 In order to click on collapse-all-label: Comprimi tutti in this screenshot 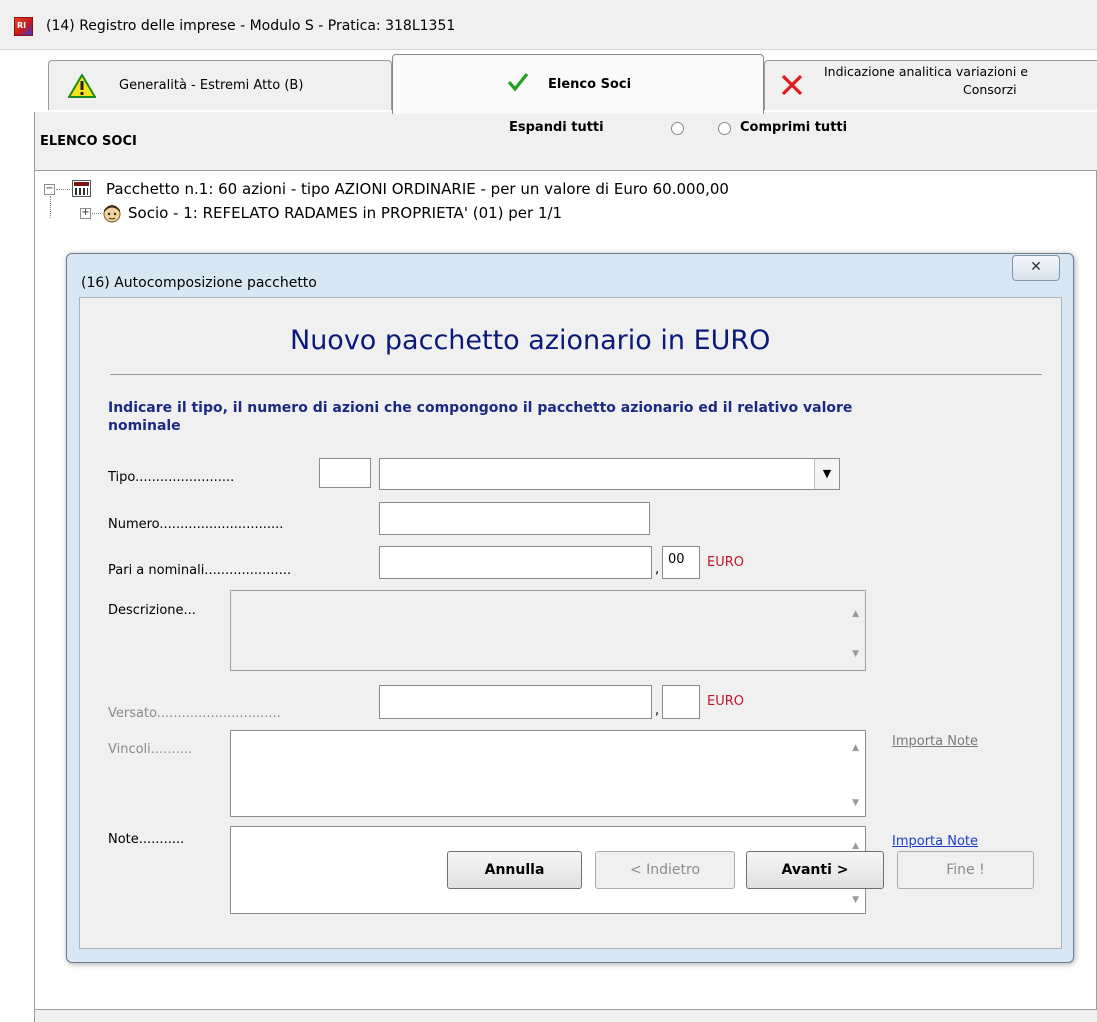, I will do `click(794, 127)`.